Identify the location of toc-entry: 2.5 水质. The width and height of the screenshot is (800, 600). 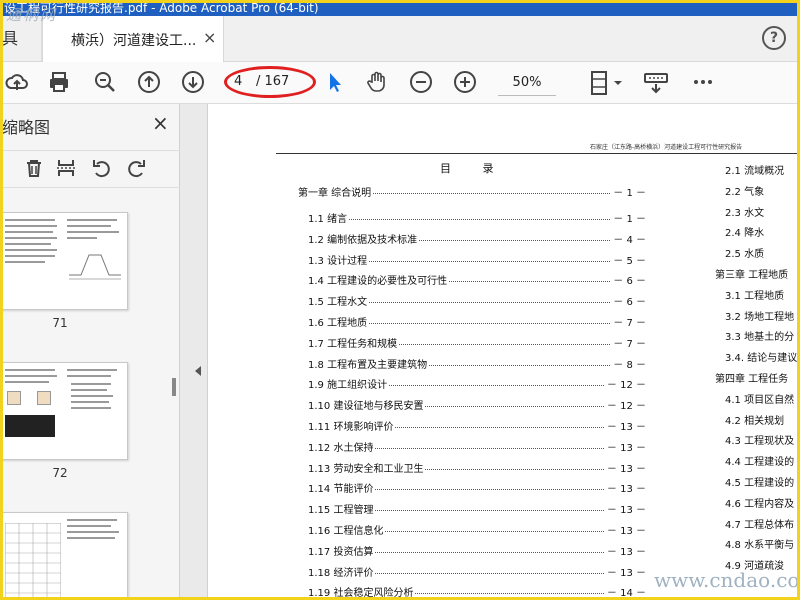
(744, 252).